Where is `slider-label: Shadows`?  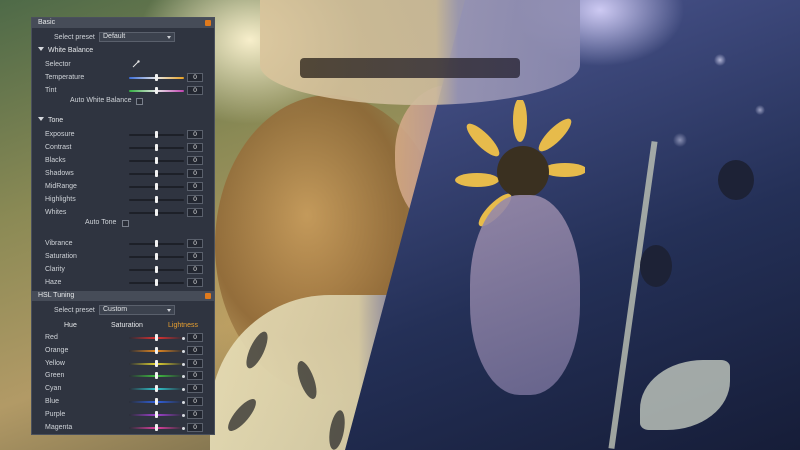 slider-label: Shadows is located at coordinates (59, 173).